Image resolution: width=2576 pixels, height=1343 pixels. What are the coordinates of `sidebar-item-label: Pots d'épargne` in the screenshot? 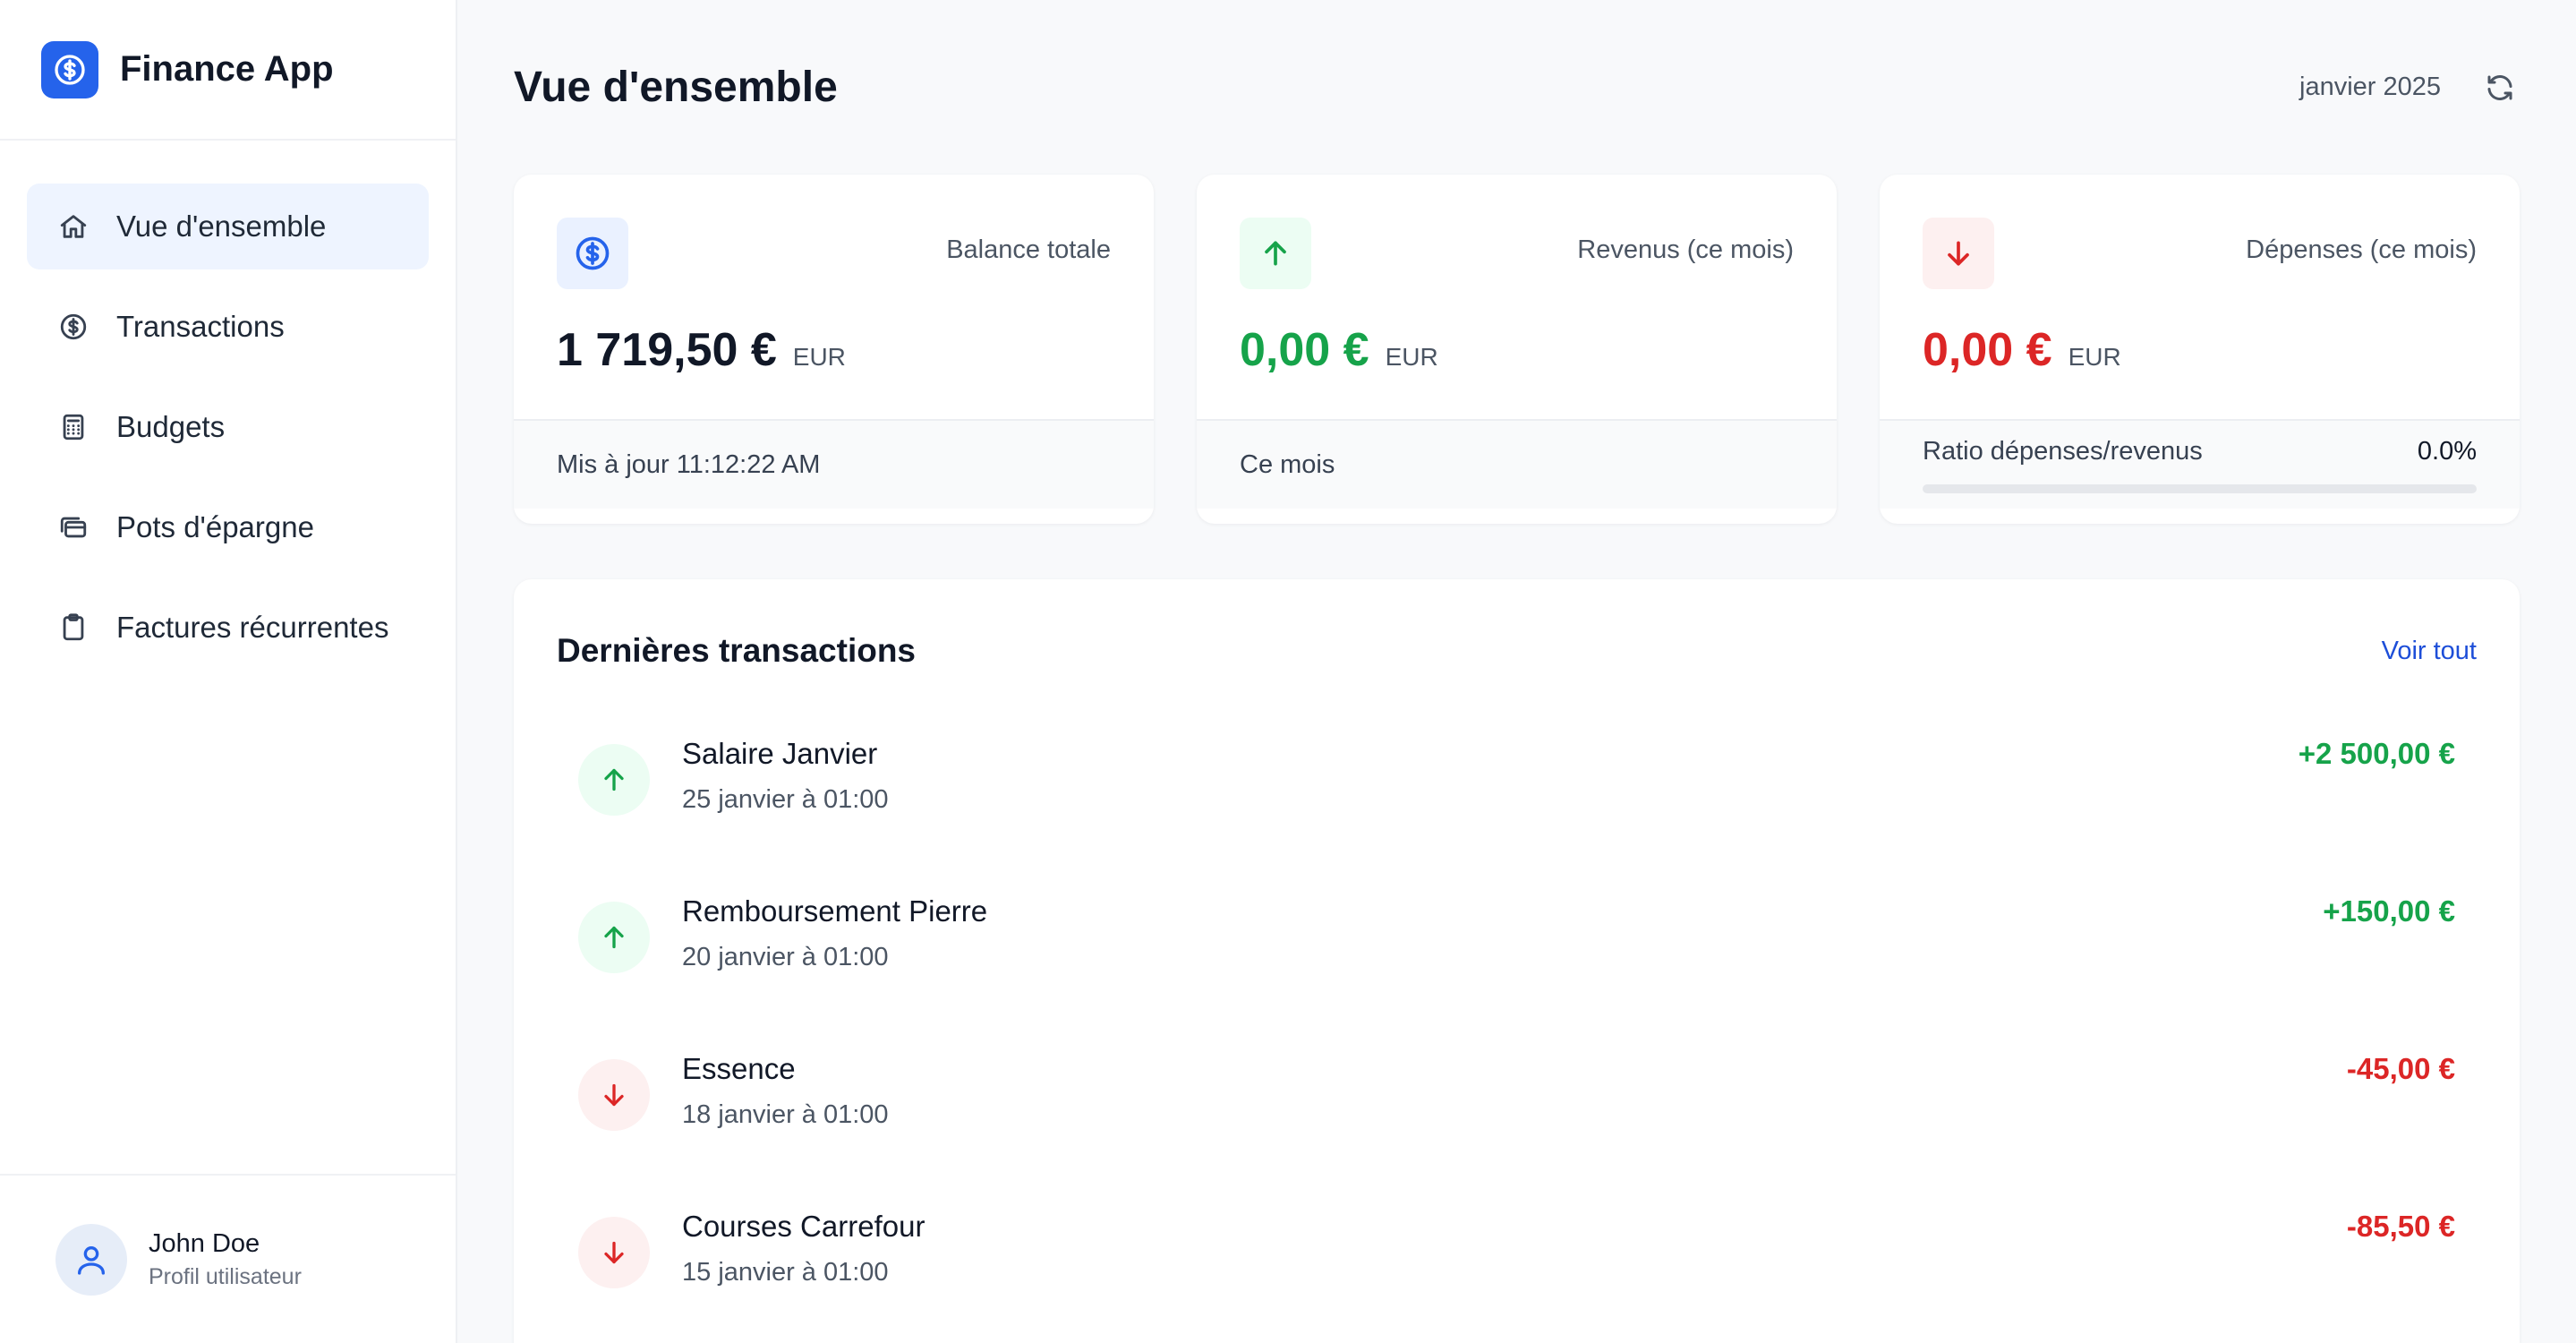 It's located at (215, 526).